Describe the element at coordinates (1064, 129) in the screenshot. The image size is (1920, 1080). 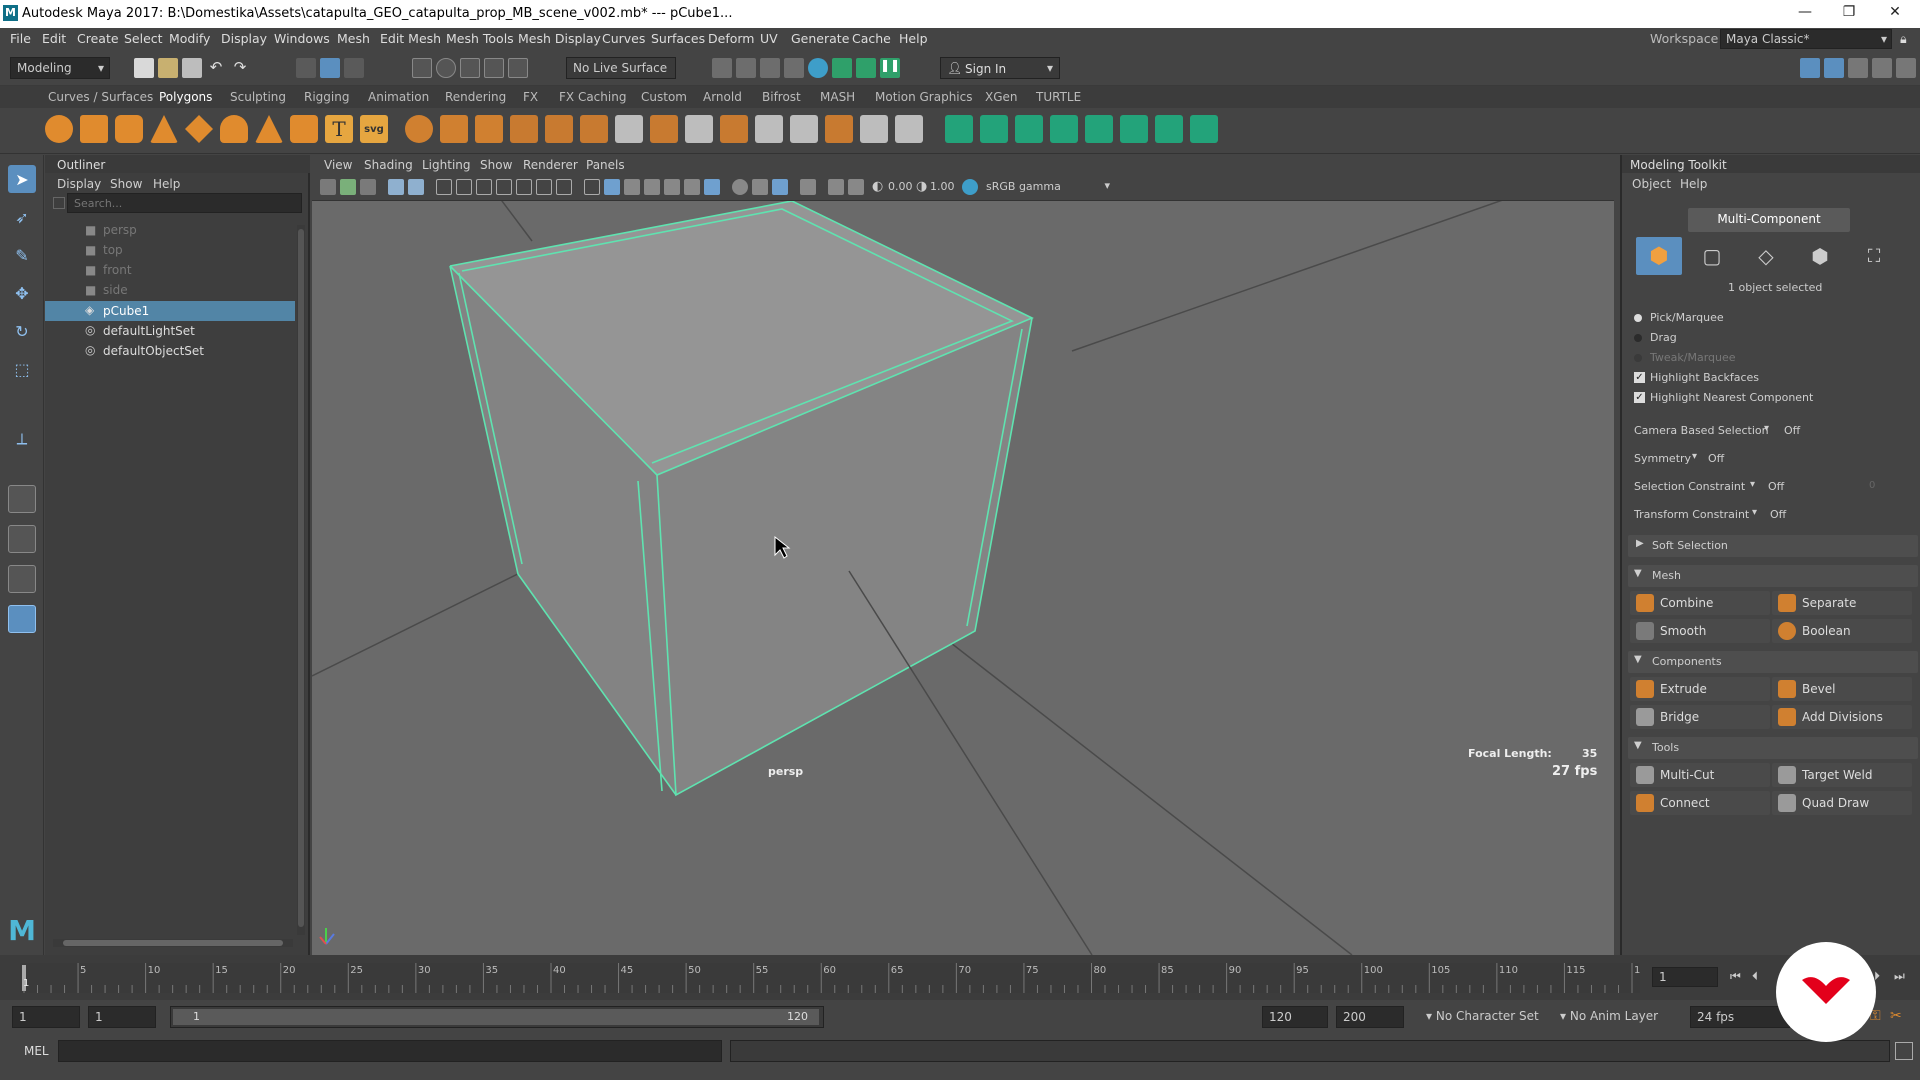
I see `uv-auto-shelf-icon` at that location.